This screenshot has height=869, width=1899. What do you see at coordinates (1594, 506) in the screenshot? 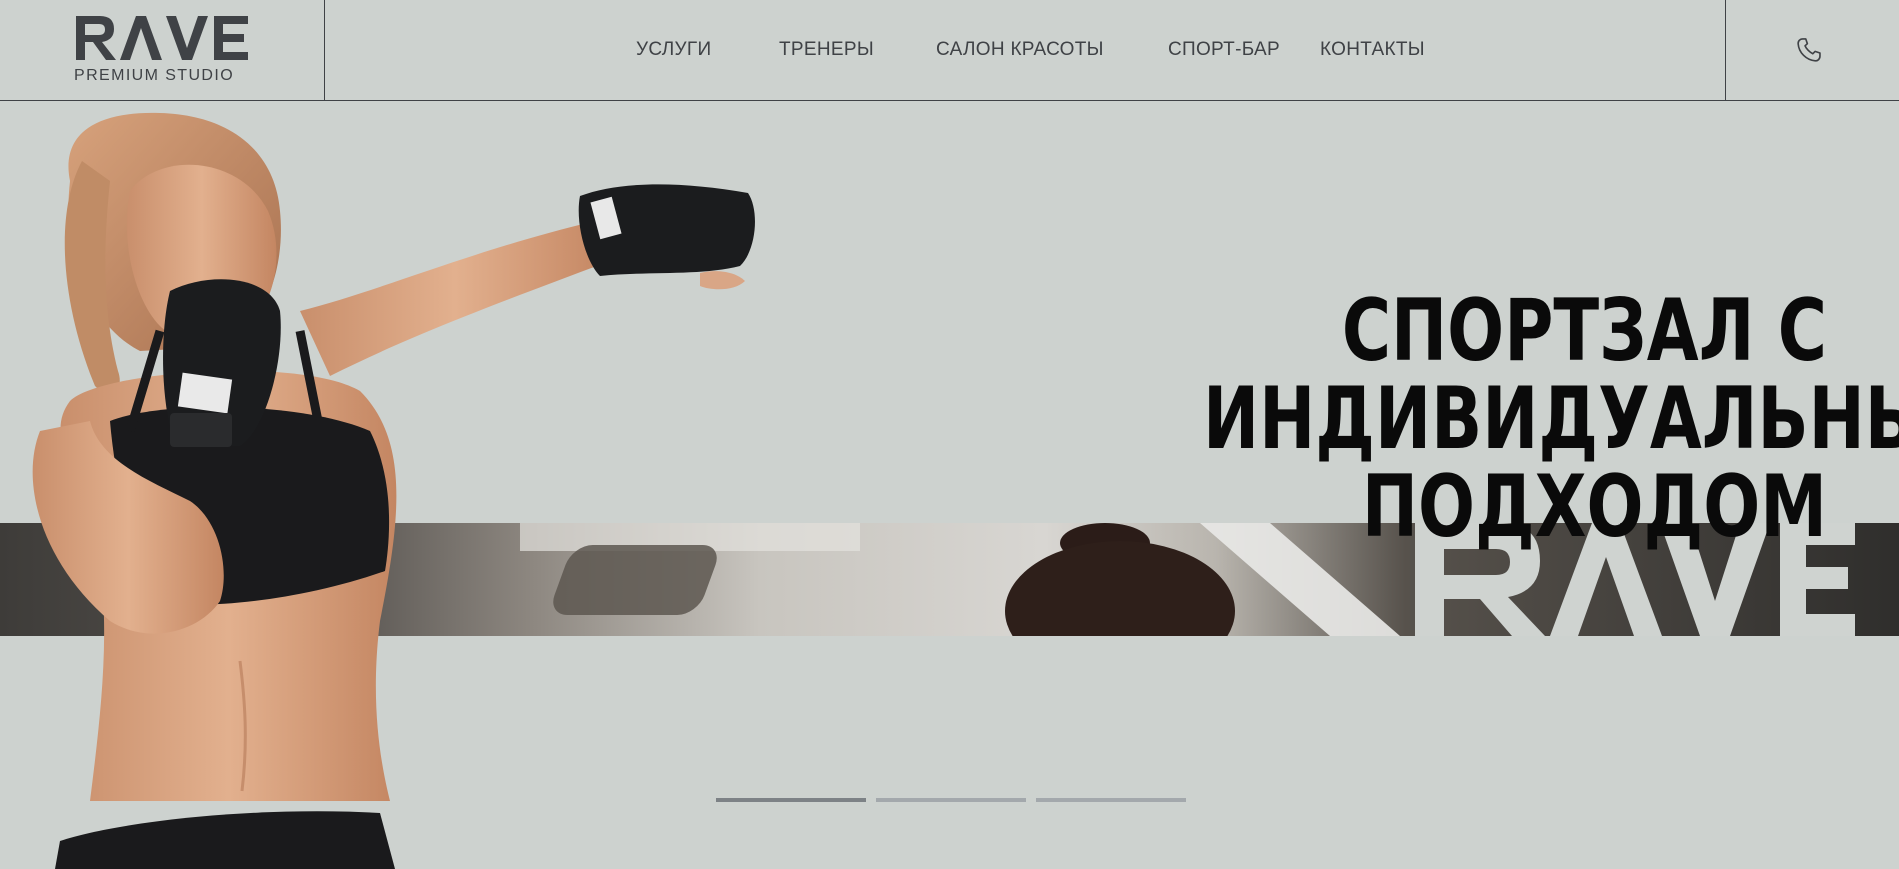
I see `headline-line-3: ПОДХОДОМ` at bounding box center [1594, 506].